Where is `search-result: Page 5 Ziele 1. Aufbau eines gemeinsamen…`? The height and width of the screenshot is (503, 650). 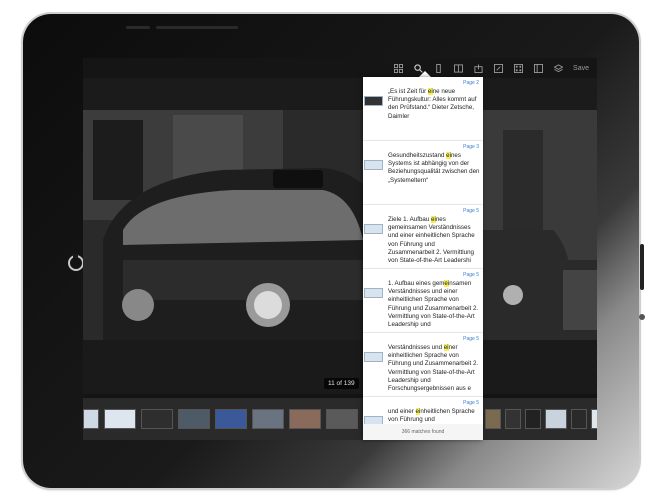 search-result: Page 5 Ziele 1. Aufbau eines gemeinsamen… is located at coordinates (423, 237).